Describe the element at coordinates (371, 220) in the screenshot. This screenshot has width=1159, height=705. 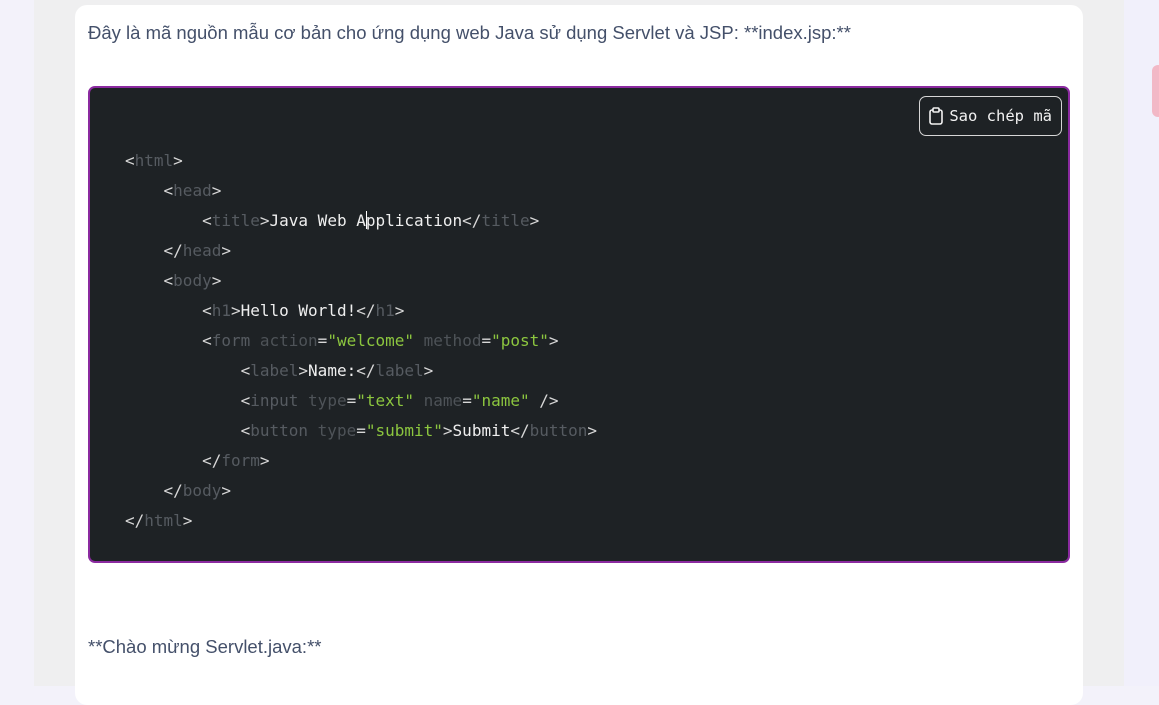
I see `code-line: <title>Java Web Application</title>` at that location.